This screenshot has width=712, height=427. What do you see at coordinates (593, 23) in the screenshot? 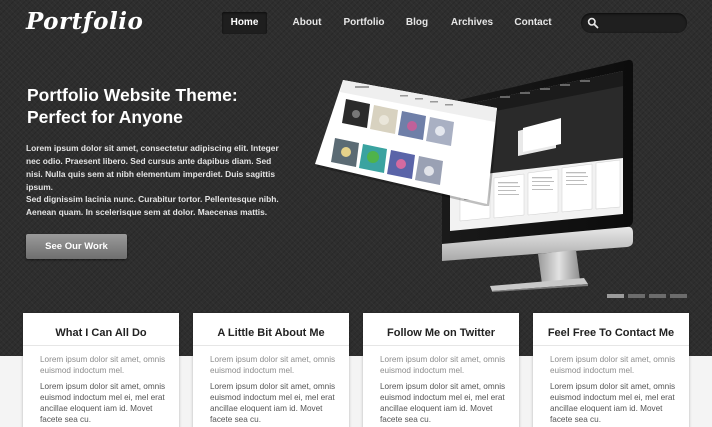
I see `search-icon` at bounding box center [593, 23].